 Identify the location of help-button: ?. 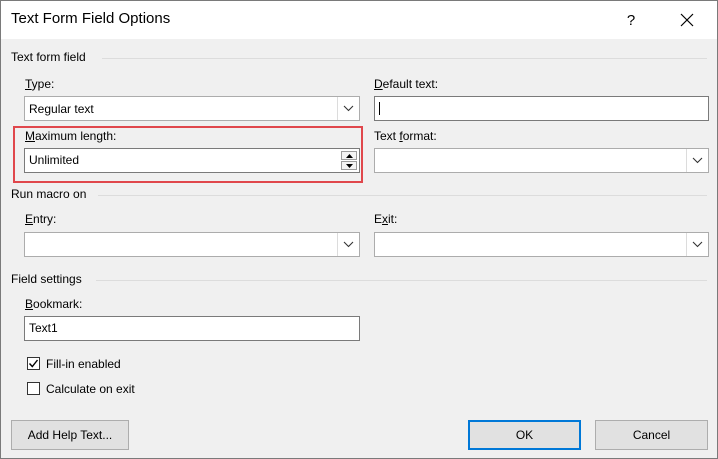
(631, 20).